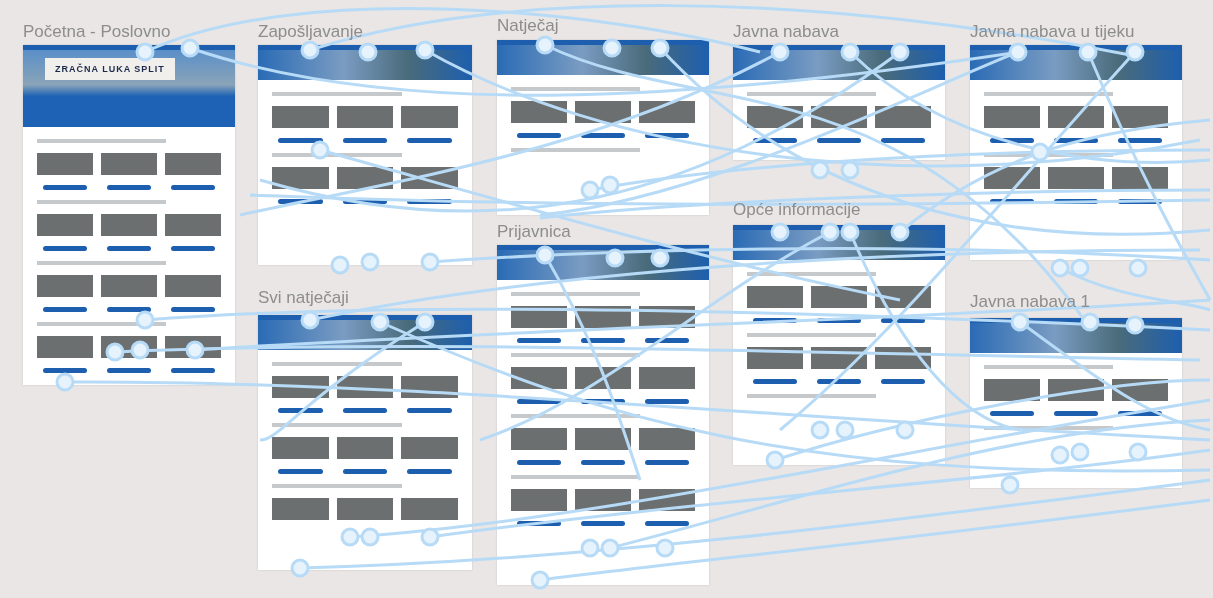 The width and height of the screenshot is (1213, 598). I want to click on artboard-title: Javna nabava u tijeku, so click(1052, 32).